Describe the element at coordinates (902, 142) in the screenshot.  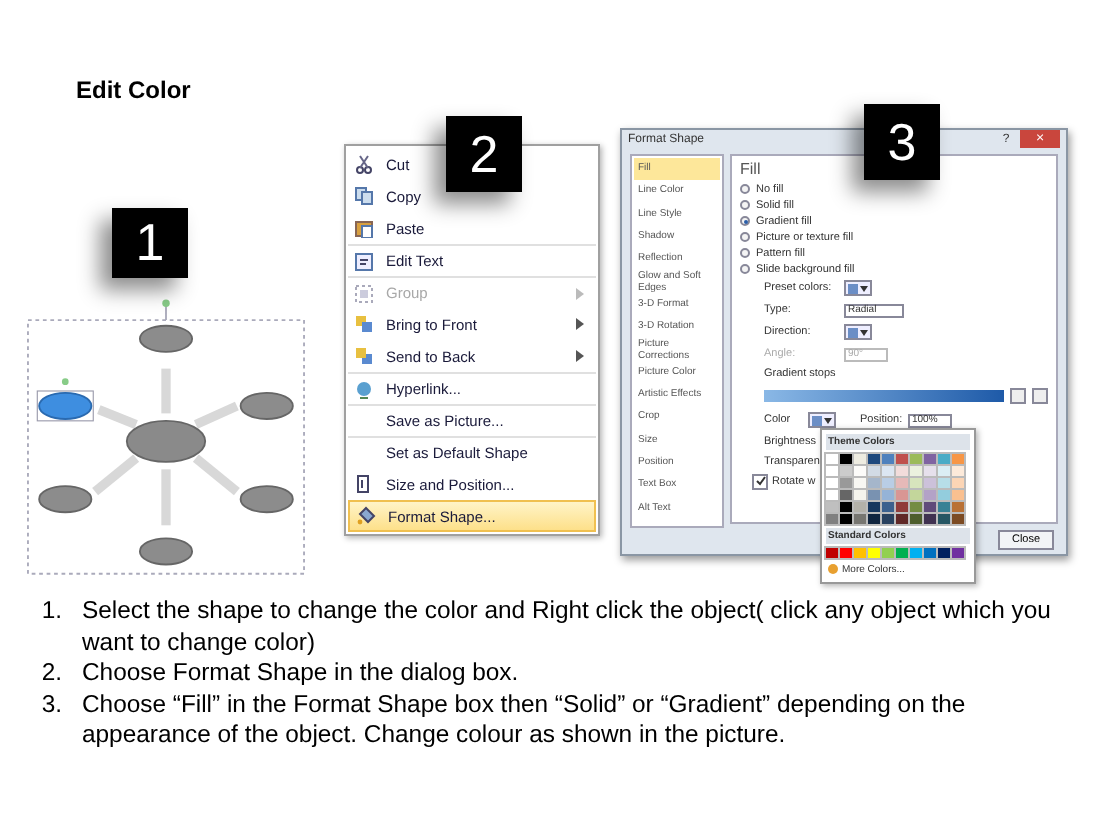
I see `step-number: 3` at that location.